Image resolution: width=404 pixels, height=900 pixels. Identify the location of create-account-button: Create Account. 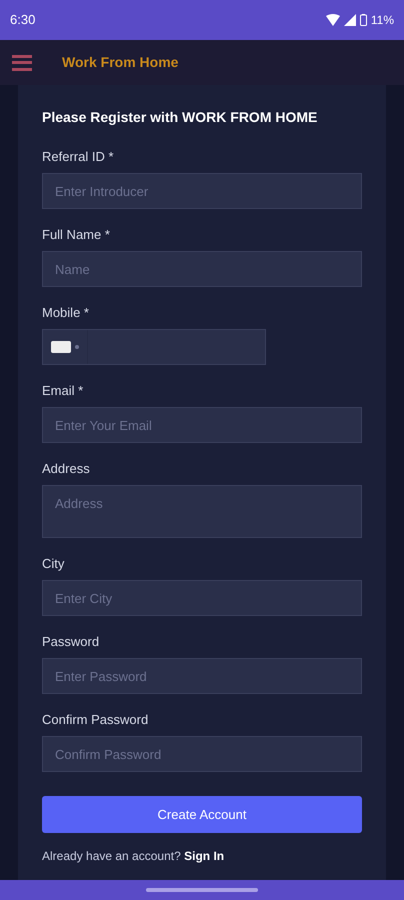
(202, 814).